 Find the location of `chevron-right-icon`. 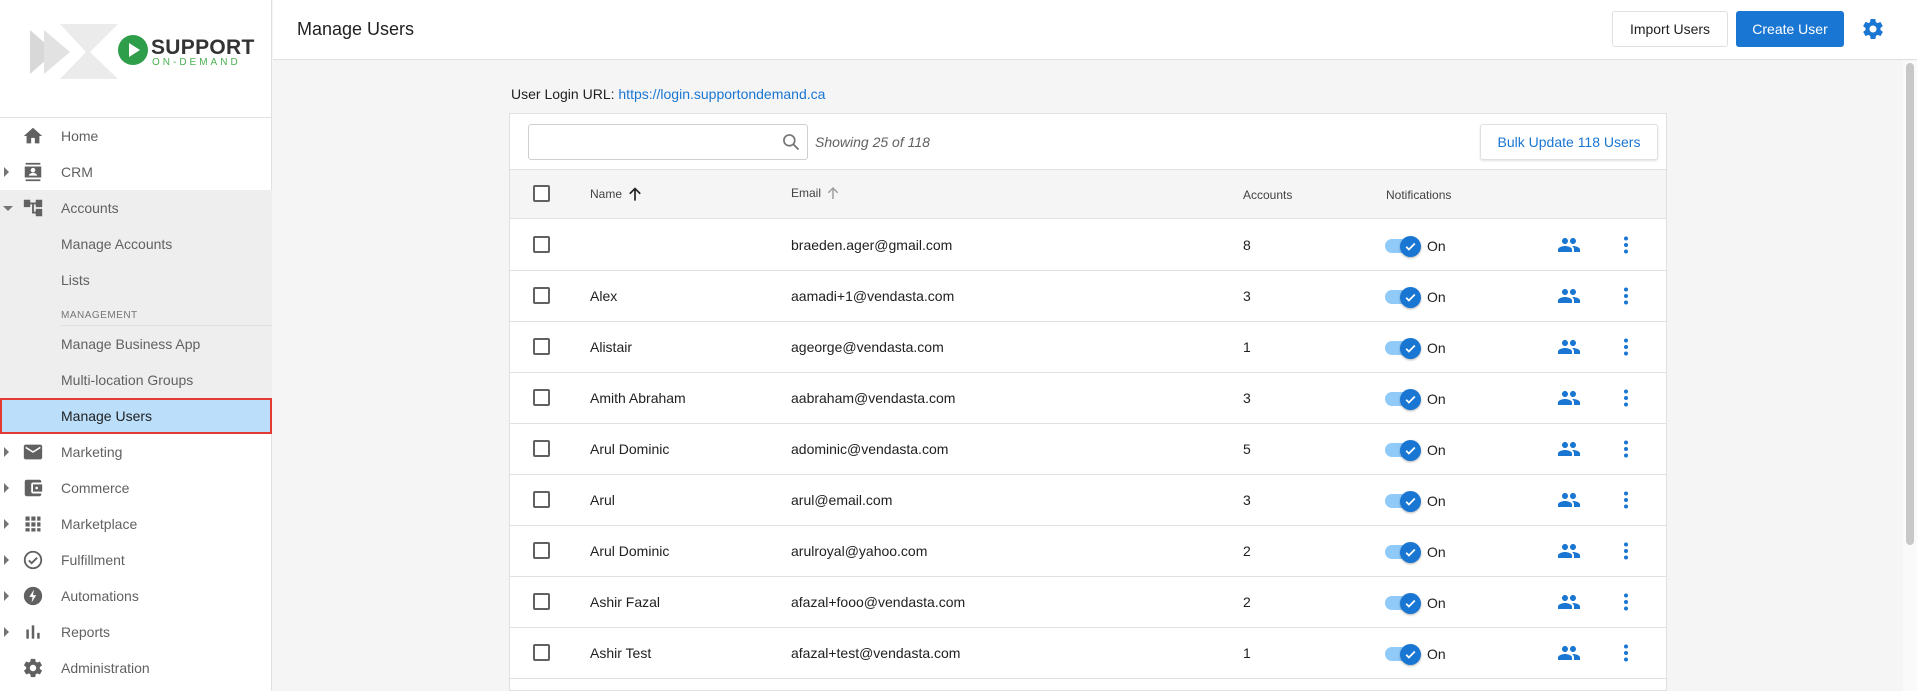

chevron-right-icon is located at coordinates (6, 596).